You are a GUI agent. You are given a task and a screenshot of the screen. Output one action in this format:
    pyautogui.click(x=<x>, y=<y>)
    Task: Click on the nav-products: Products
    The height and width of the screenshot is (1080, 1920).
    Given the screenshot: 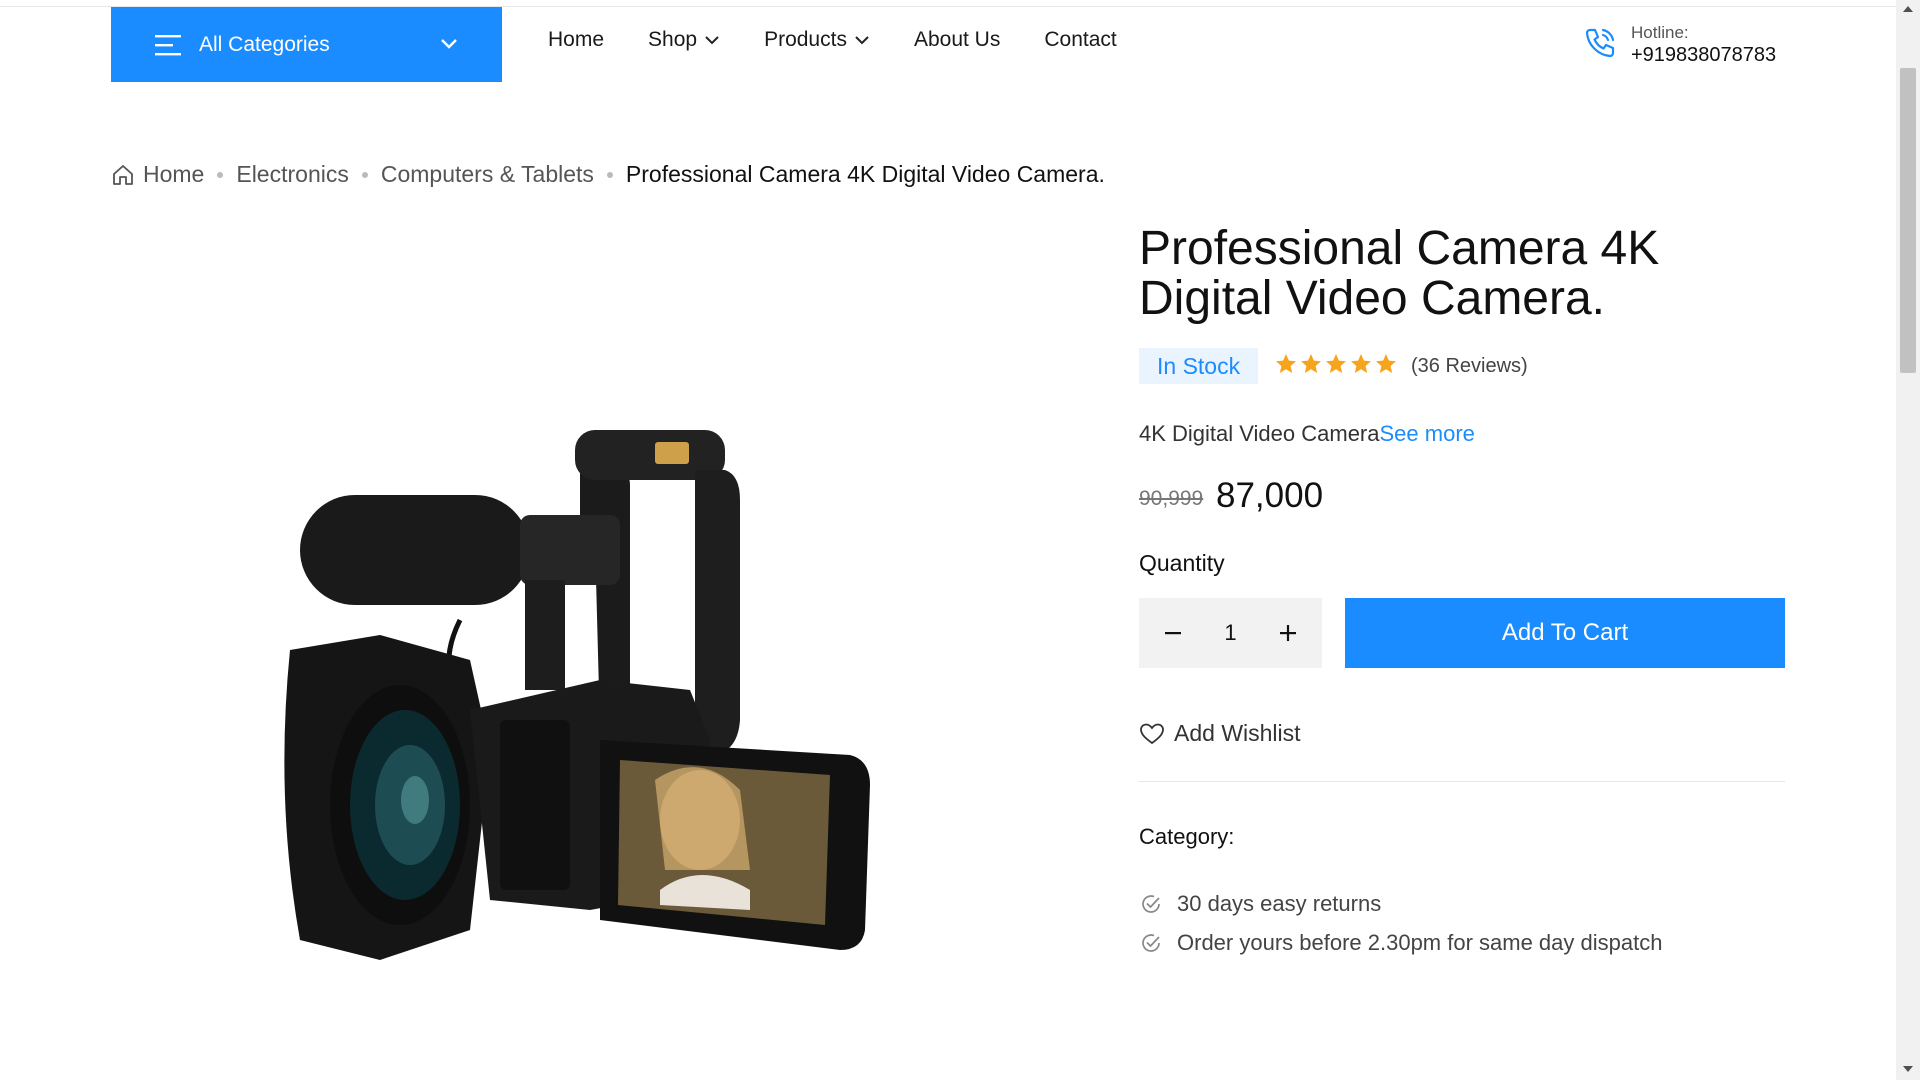 What is the action you would take?
    pyautogui.click(x=817, y=40)
    